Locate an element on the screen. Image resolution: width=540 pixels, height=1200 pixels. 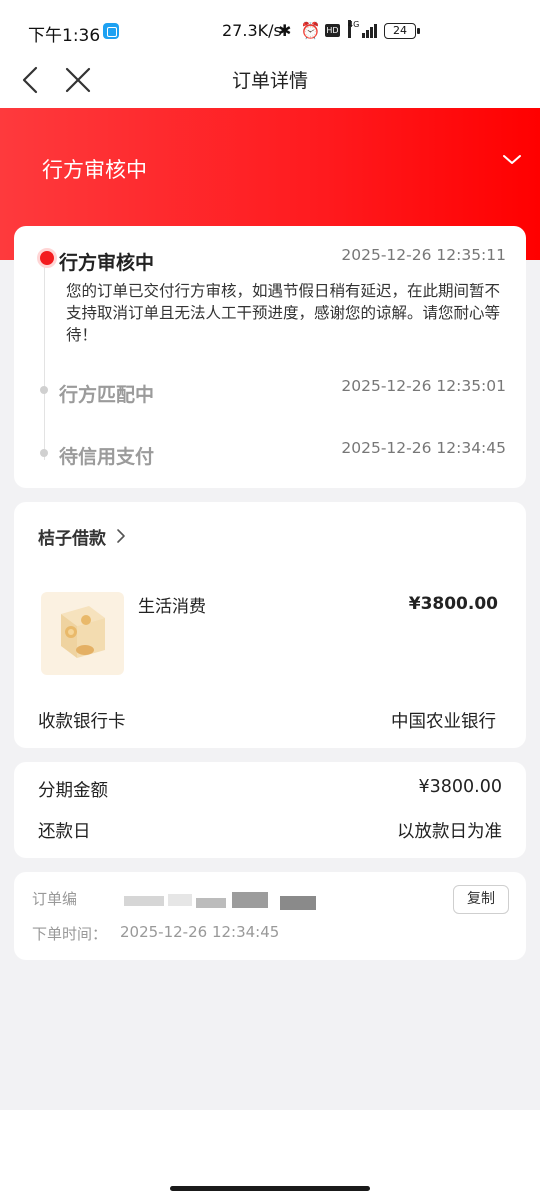
repayment-day-value: 以放款日为准 is located at coordinates (449, 832).